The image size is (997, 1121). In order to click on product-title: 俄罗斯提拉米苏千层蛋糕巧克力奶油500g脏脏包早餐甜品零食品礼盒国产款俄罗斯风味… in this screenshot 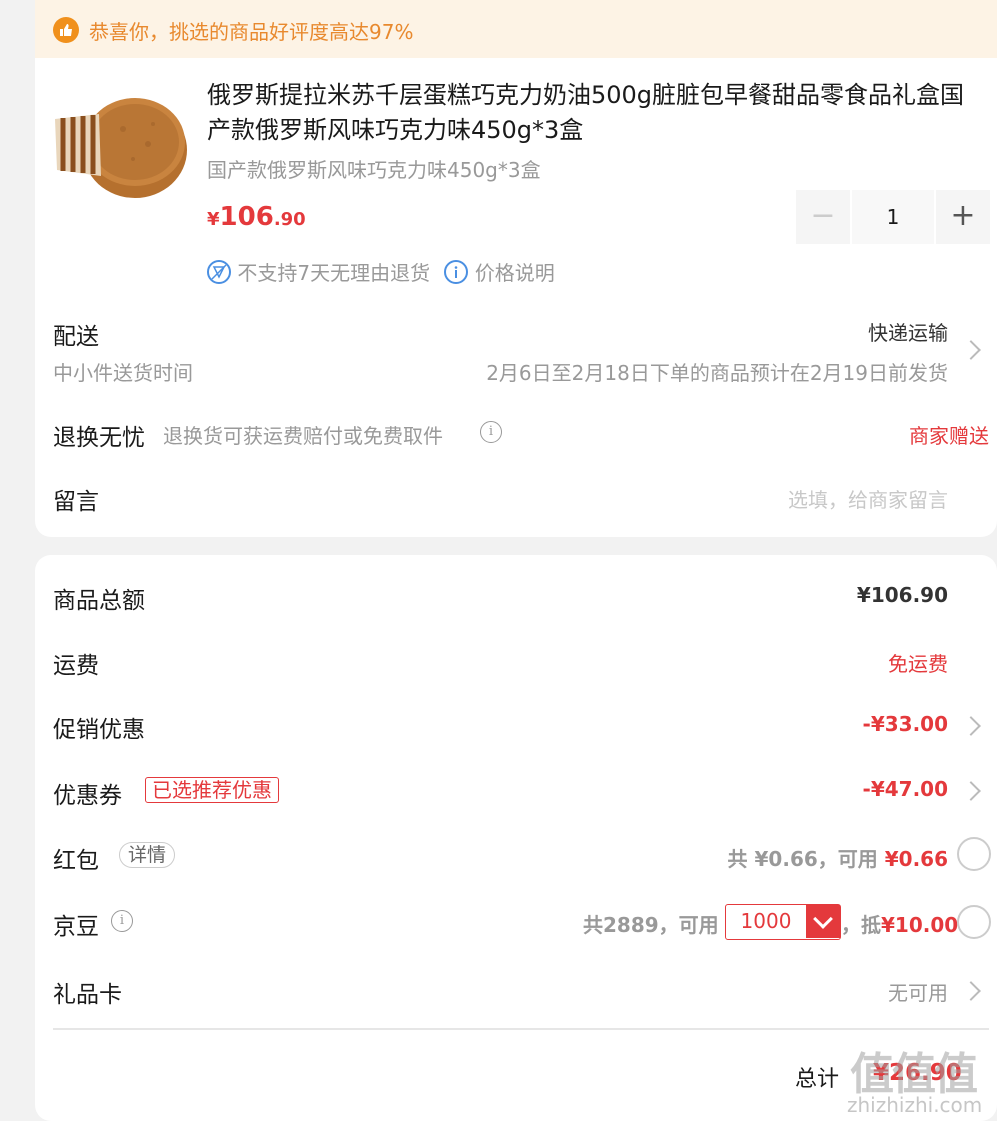, I will do `click(597, 113)`.